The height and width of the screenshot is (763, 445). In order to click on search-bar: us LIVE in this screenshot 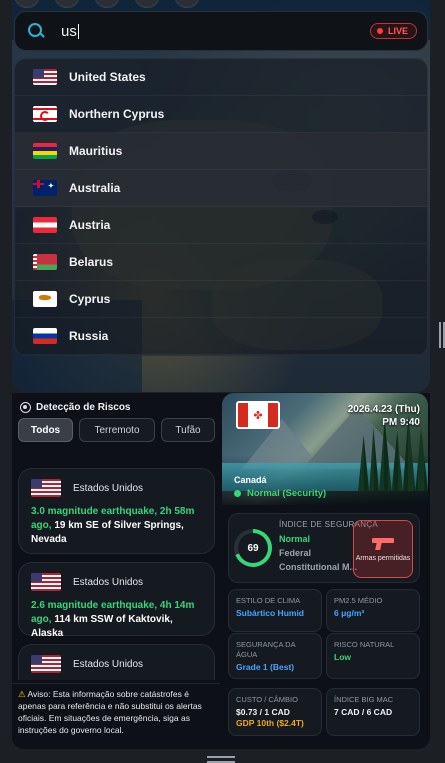, I will do `click(221, 31)`.